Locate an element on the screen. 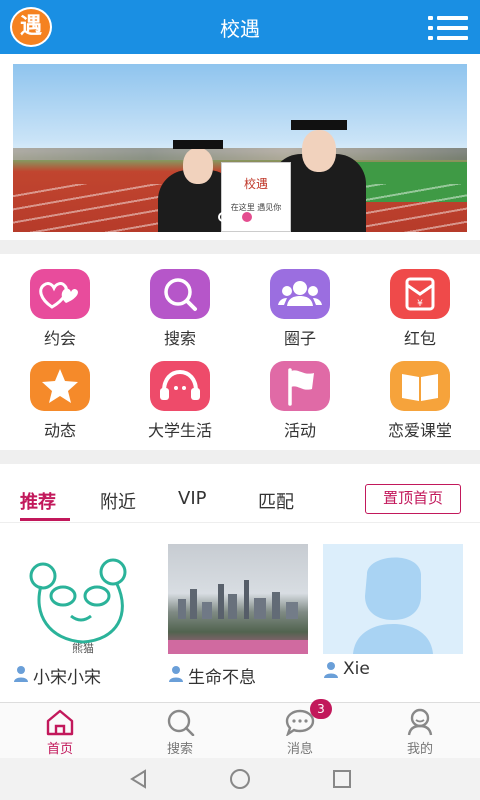 The image size is (480, 800). flag-icon is located at coordinates (300, 386).